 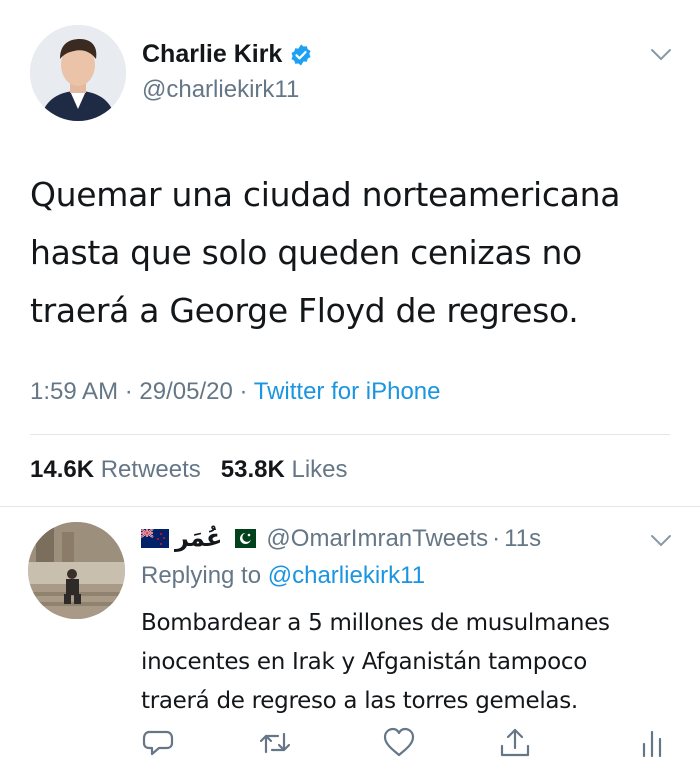 What do you see at coordinates (212, 54) in the screenshot?
I see `author-display-name: Charlie Kirk` at bounding box center [212, 54].